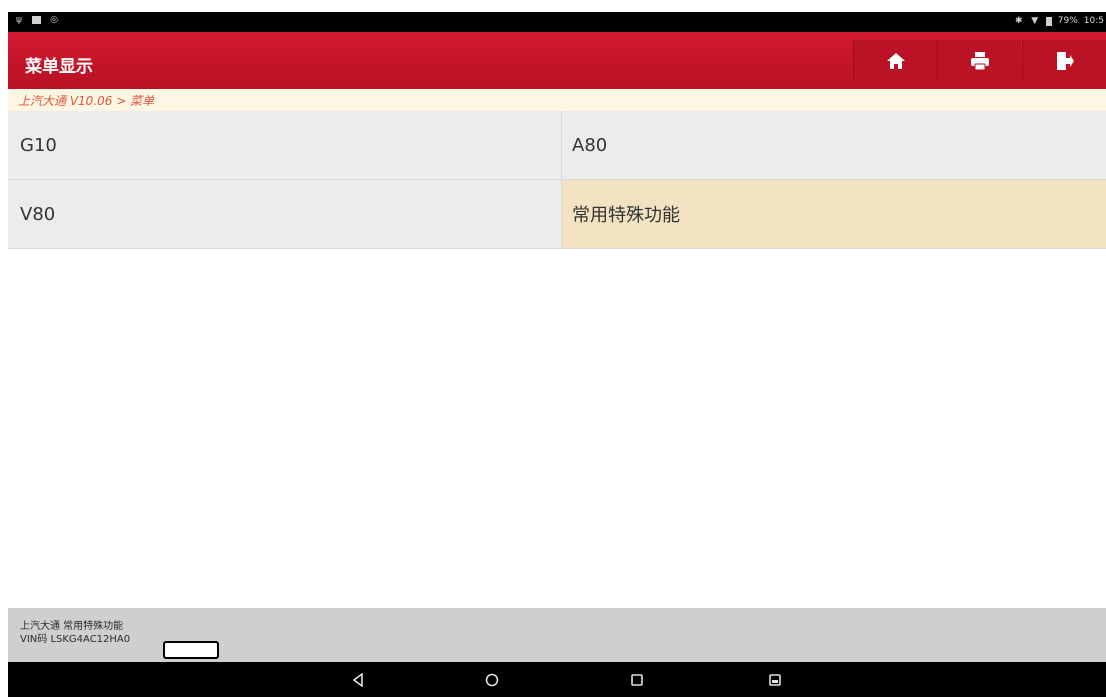 The width and height of the screenshot is (1106, 697). What do you see at coordinates (1035, 21) in the screenshot?
I see `wifi-icon: ▼` at bounding box center [1035, 21].